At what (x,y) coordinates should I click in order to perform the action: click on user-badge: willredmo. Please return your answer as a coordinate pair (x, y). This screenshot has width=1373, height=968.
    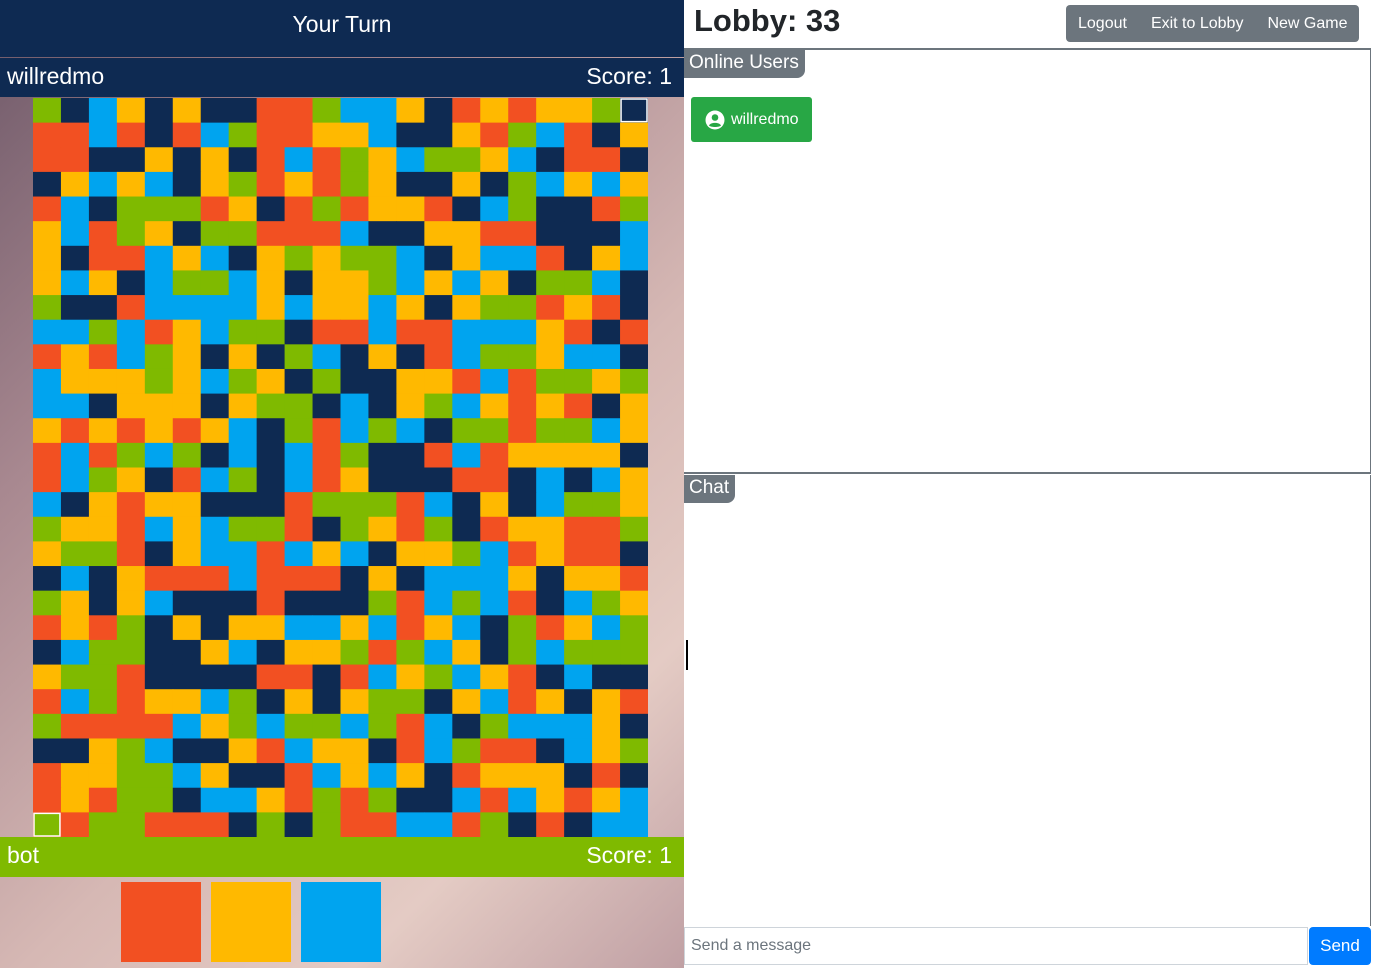
    Looking at the image, I should click on (751, 119).